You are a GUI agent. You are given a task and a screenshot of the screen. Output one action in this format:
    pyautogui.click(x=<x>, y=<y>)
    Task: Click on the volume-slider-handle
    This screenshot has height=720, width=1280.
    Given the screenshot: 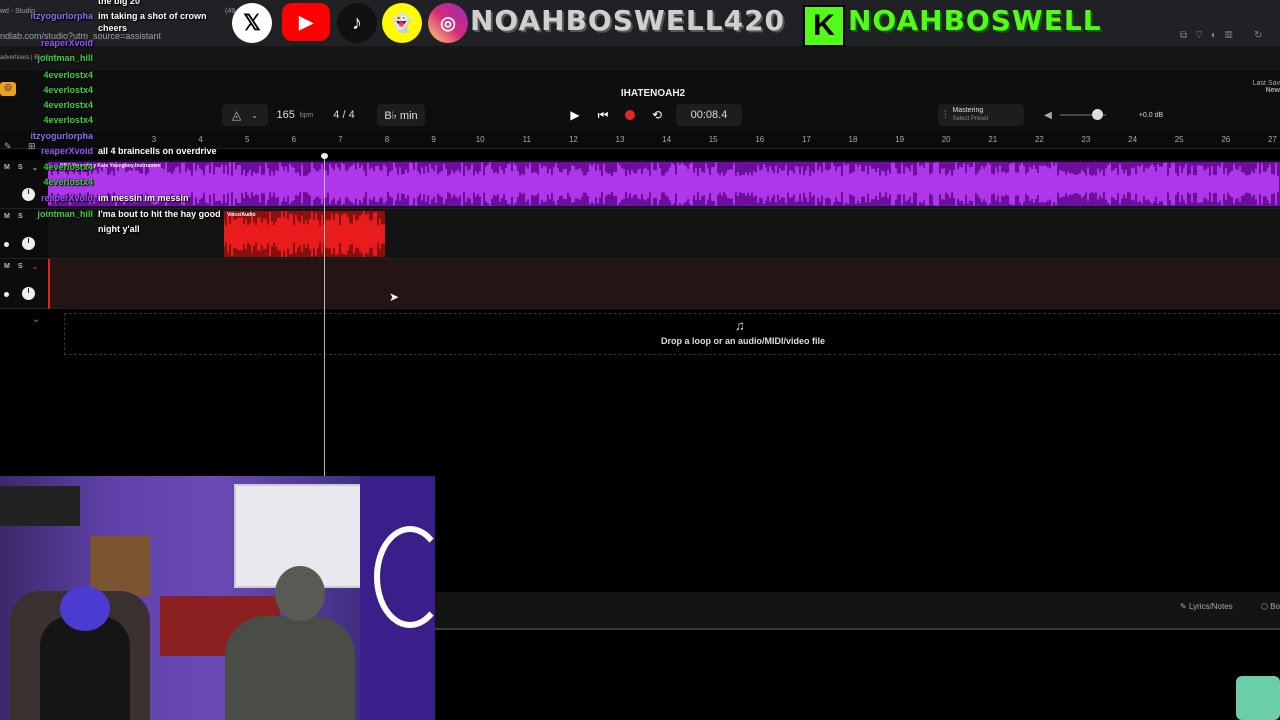 What is the action you would take?
    pyautogui.click(x=1097, y=114)
    